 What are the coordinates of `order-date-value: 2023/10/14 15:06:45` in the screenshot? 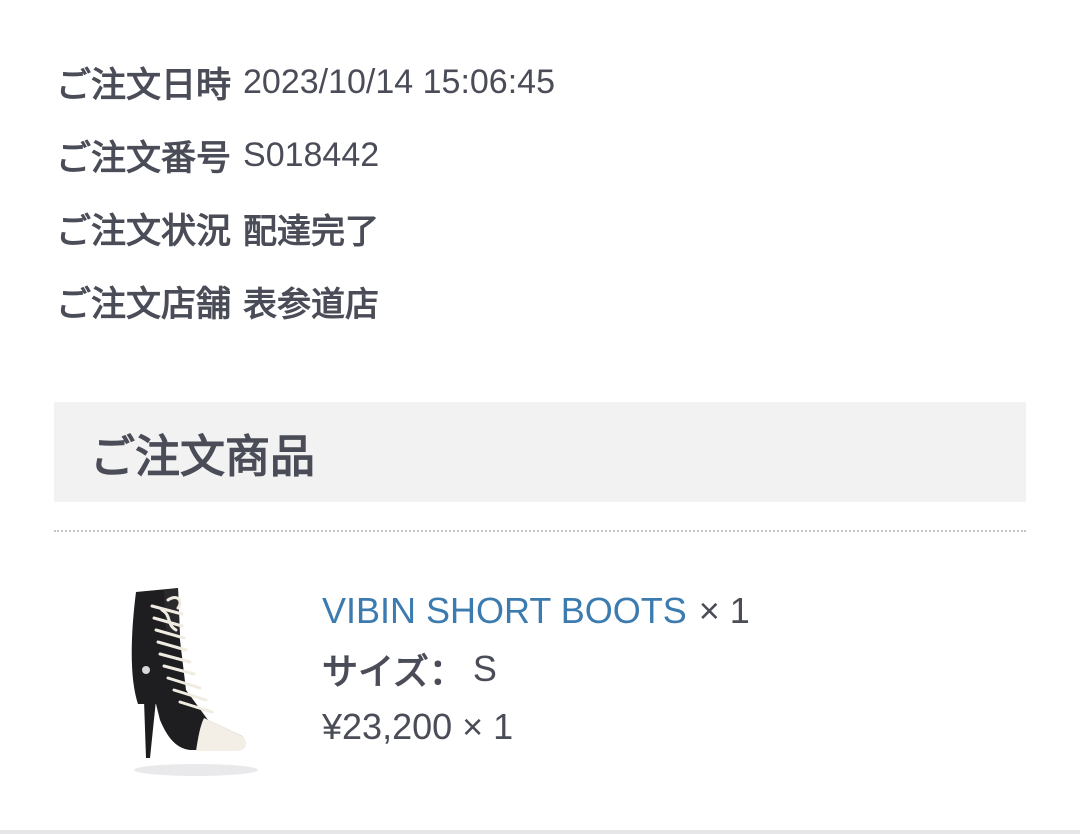 It's located at (399, 82).